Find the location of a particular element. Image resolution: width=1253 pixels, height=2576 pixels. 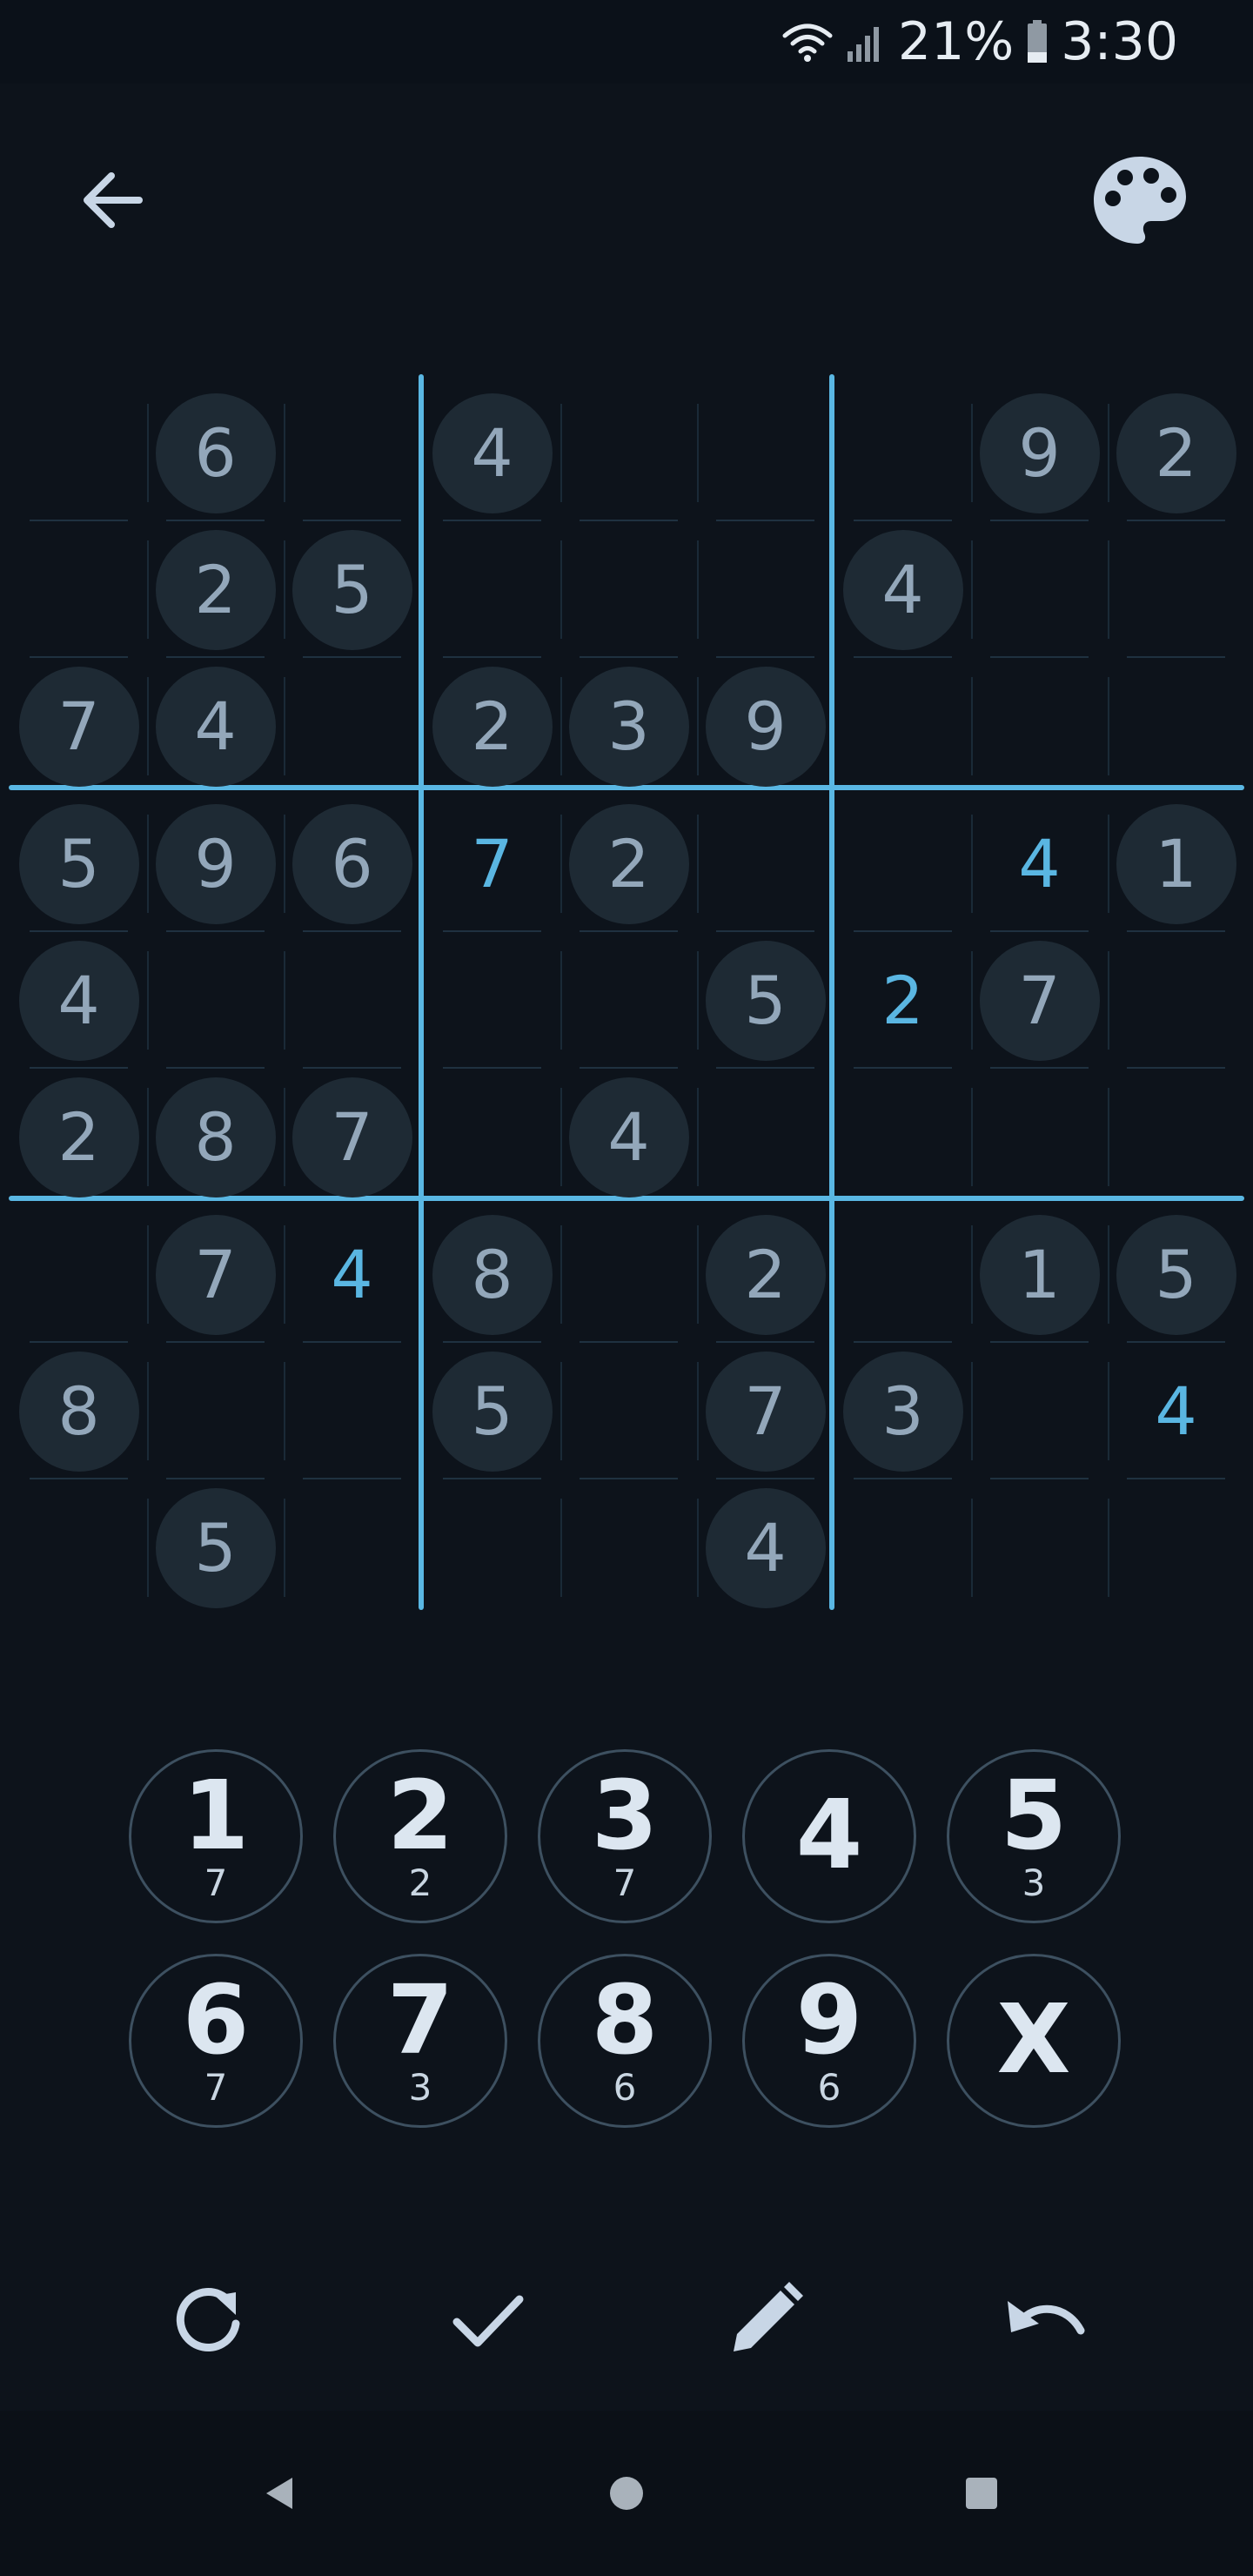

digit-key-5: 53 is located at coordinates (1034, 1836).